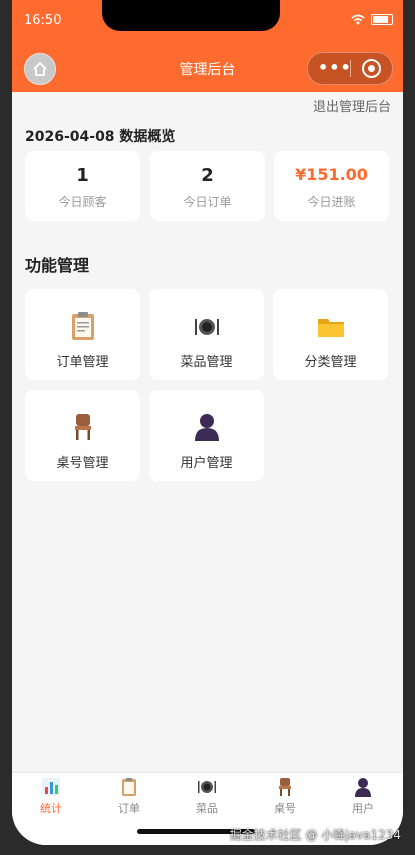 Image resolution: width=415 pixels, height=855 pixels. What do you see at coordinates (206, 362) in the screenshot?
I see `card-label: 菜品管理` at bounding box center [206, 362].